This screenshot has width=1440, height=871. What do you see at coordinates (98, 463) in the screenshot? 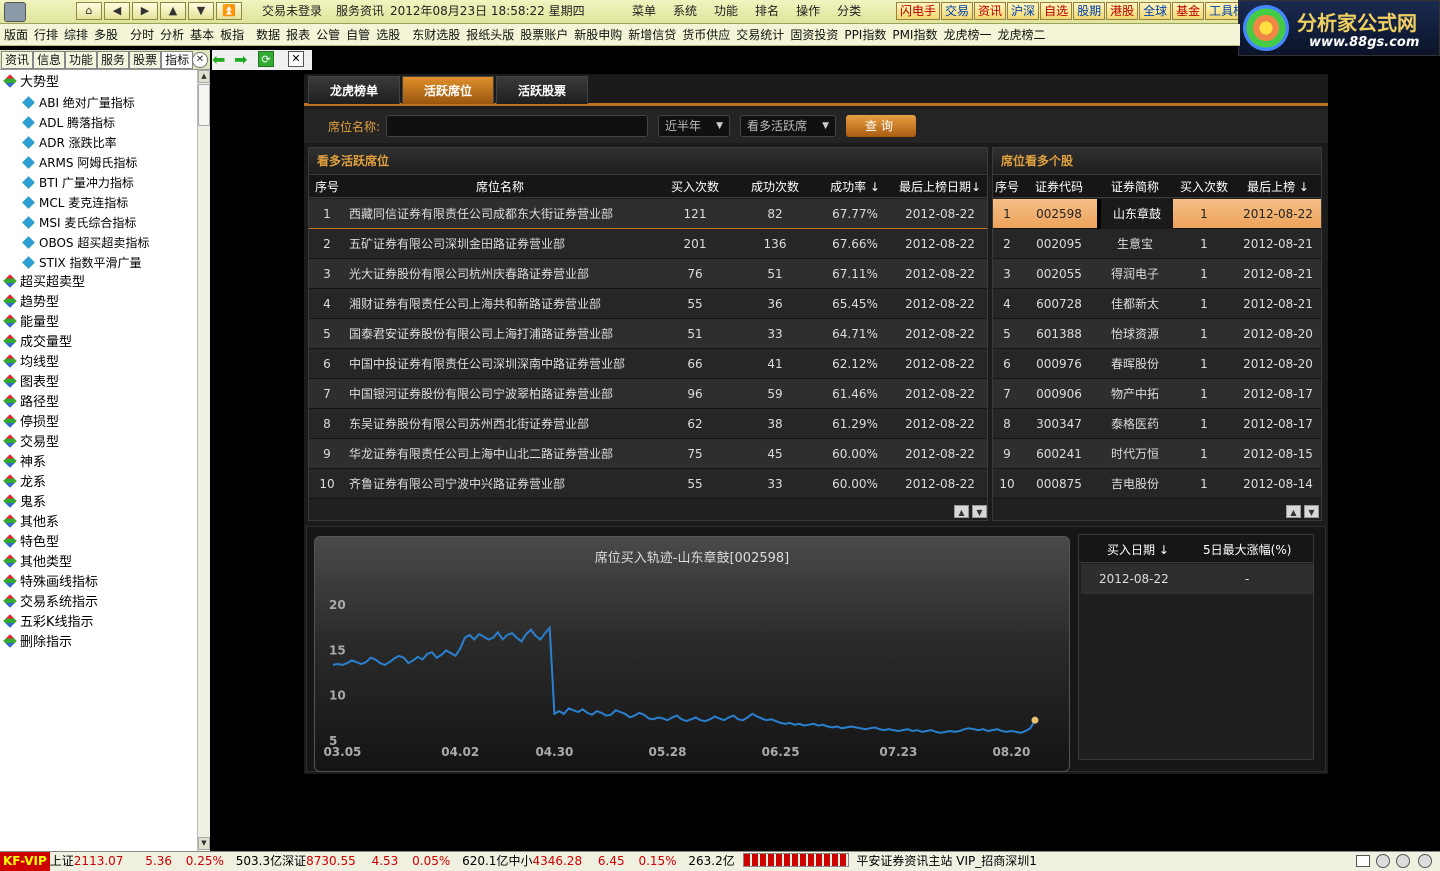
I see `tree-item: 神系` at bounding box center [98, 463].